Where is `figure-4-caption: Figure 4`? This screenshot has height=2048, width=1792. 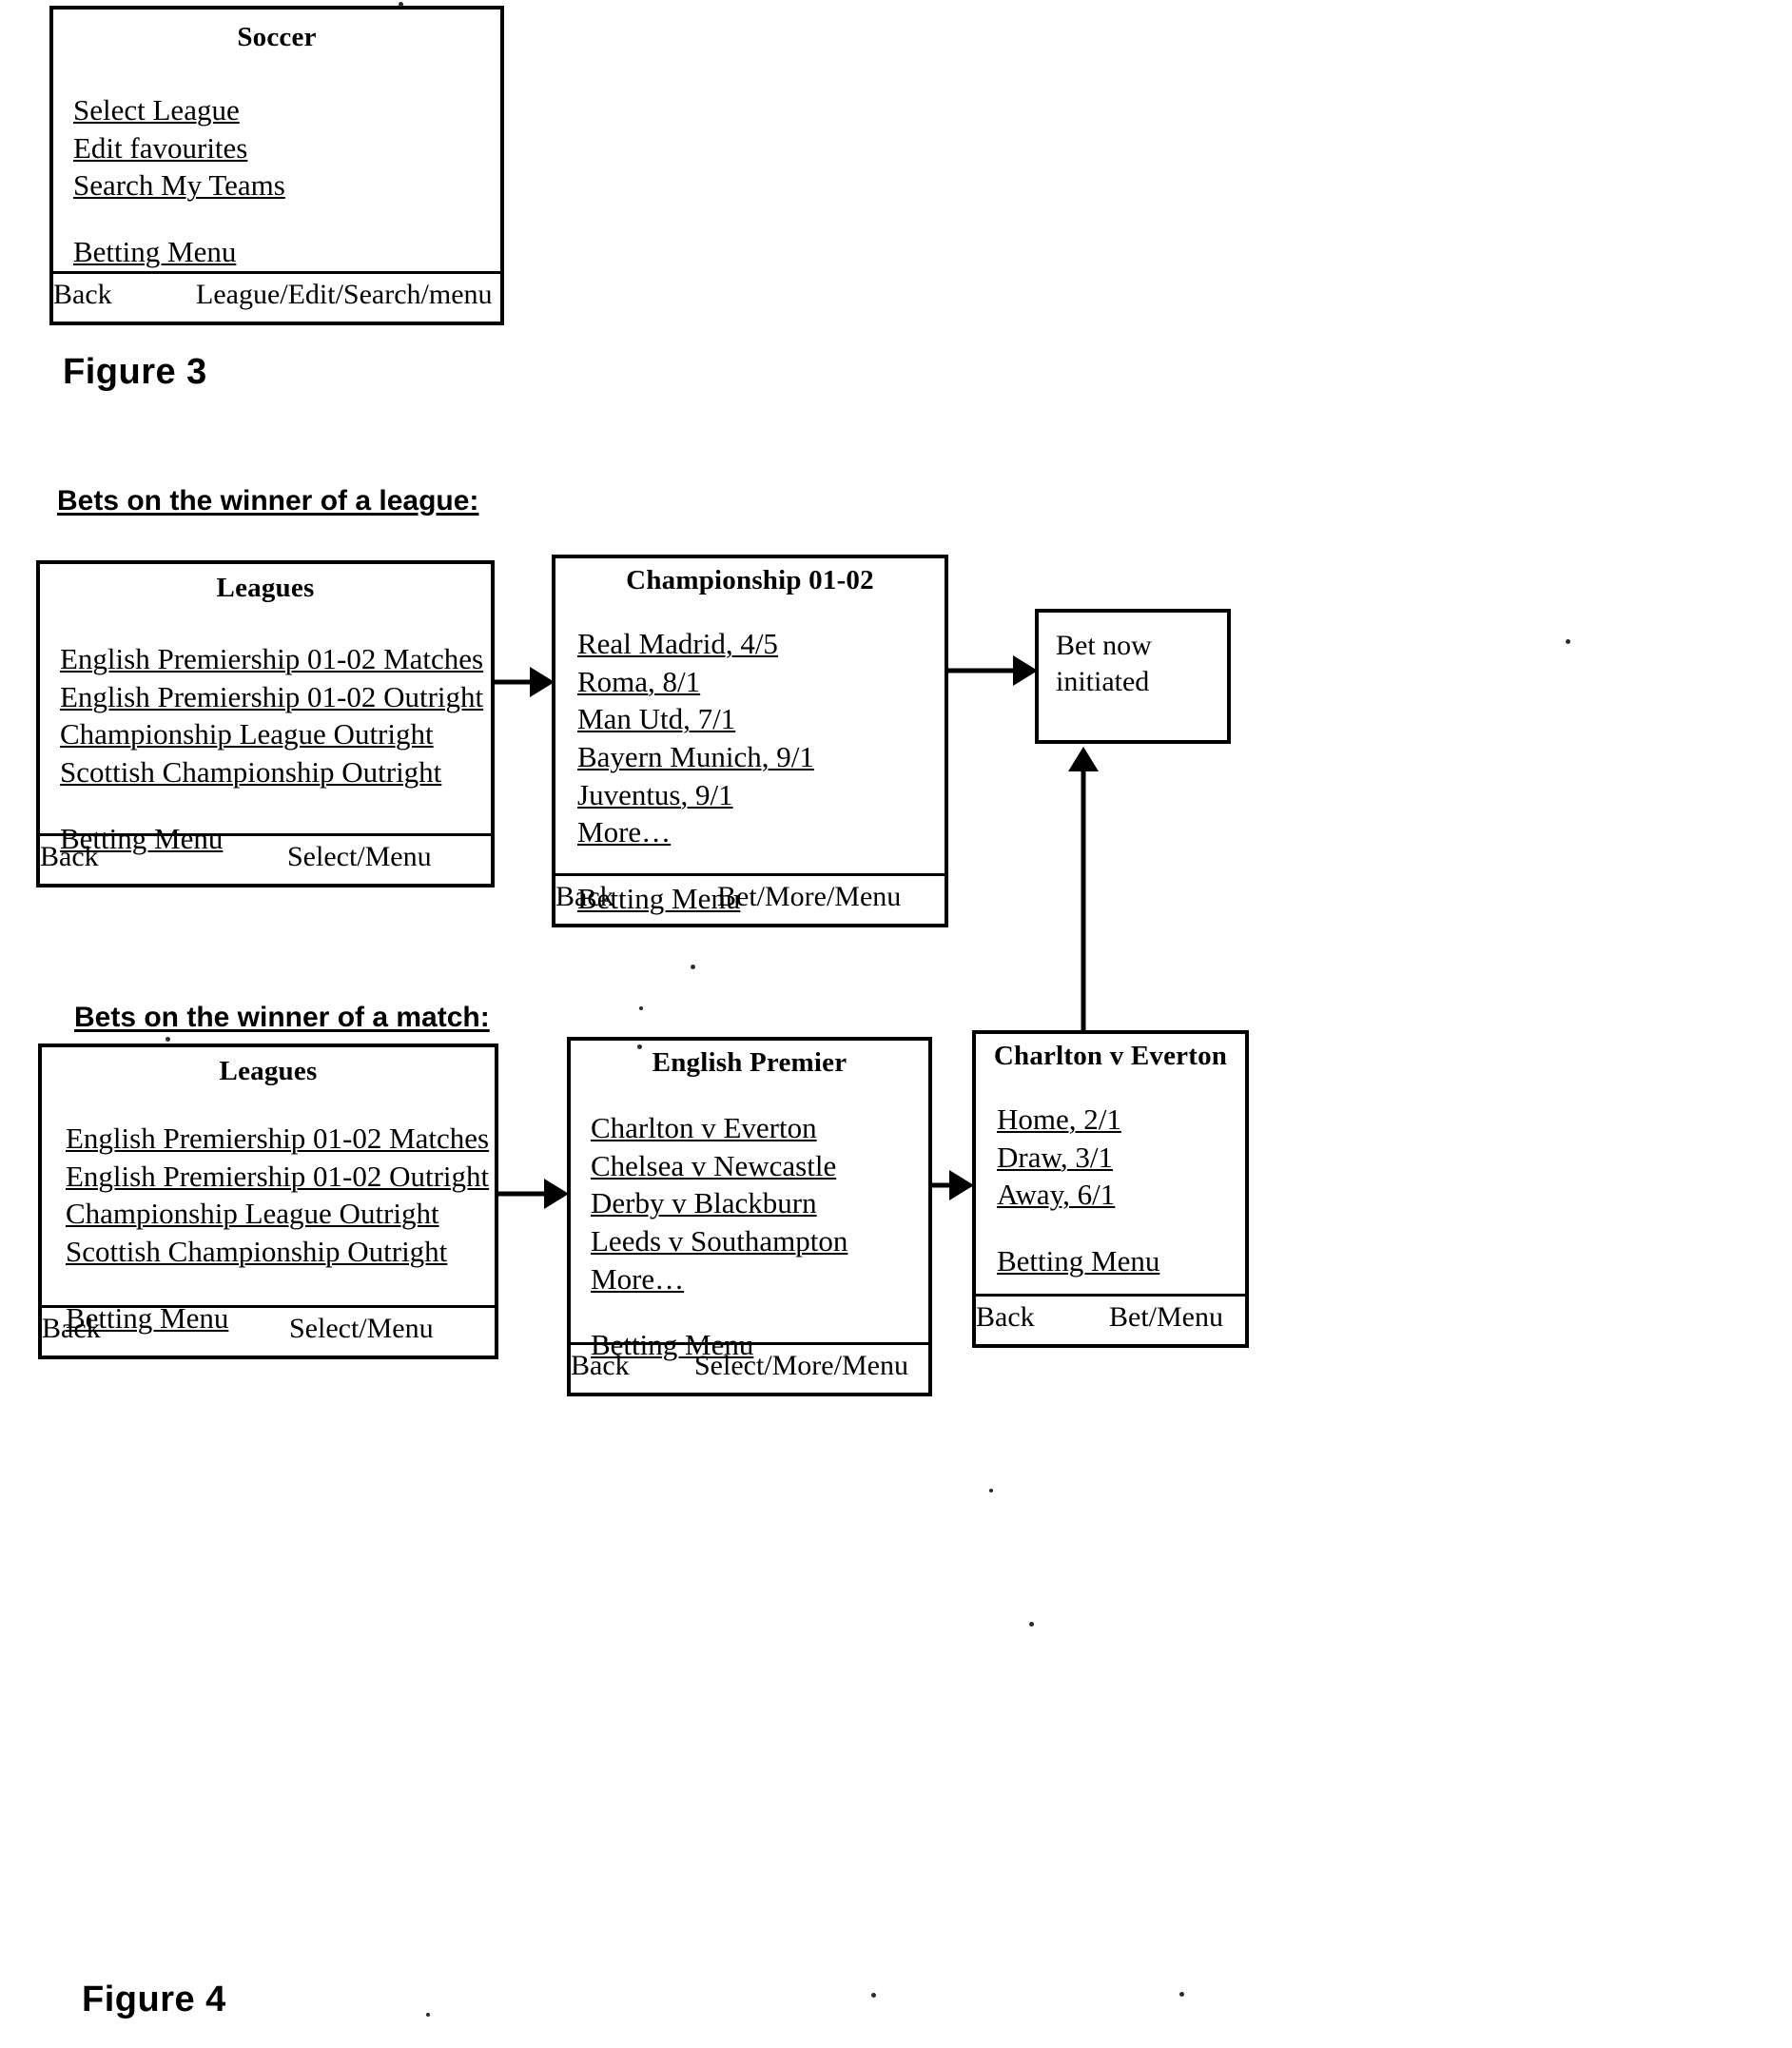 figure-4-caption: Figure 4 is located at coordinates (154, 1999).